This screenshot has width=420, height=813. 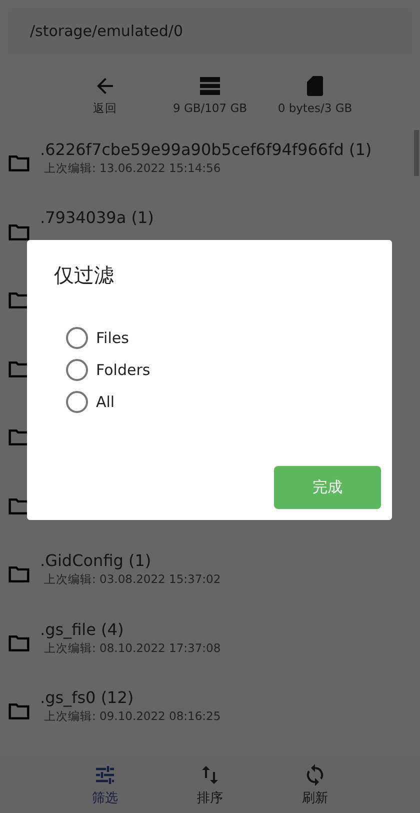 I want to click on filter-sliders-icon, so click(x=105, y=775).